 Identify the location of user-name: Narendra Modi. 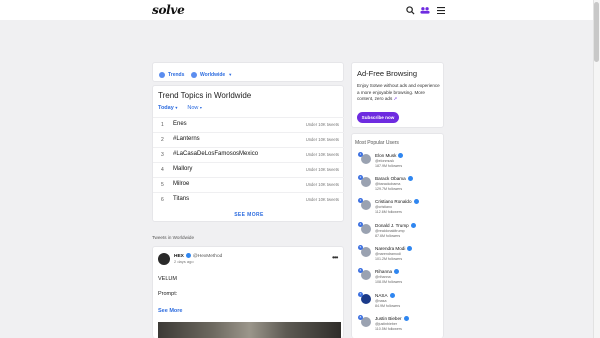
(394, 249).